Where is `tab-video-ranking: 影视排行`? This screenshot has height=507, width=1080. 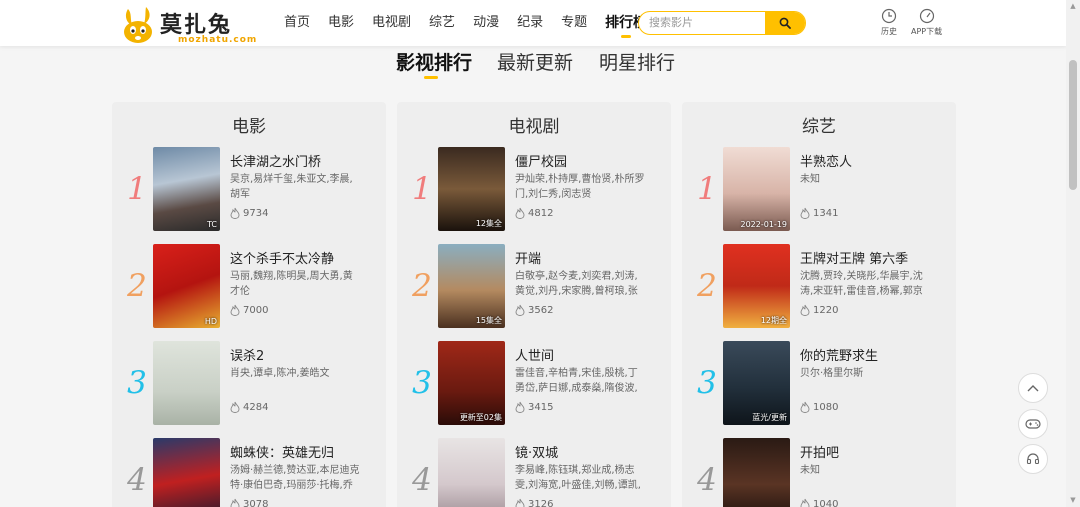
tab-video-ranking: 影视排行 is located at coordinates (434, 61).